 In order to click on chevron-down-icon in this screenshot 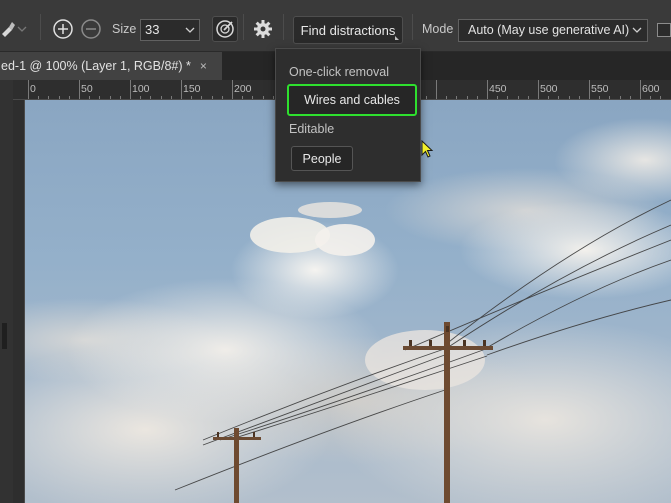, I will do `click(637, 30)`.